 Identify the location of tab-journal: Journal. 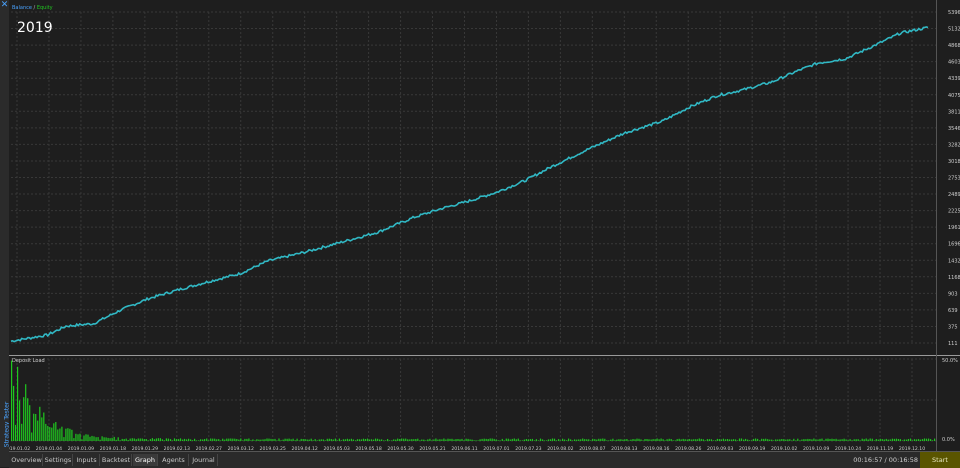
(204, 460).